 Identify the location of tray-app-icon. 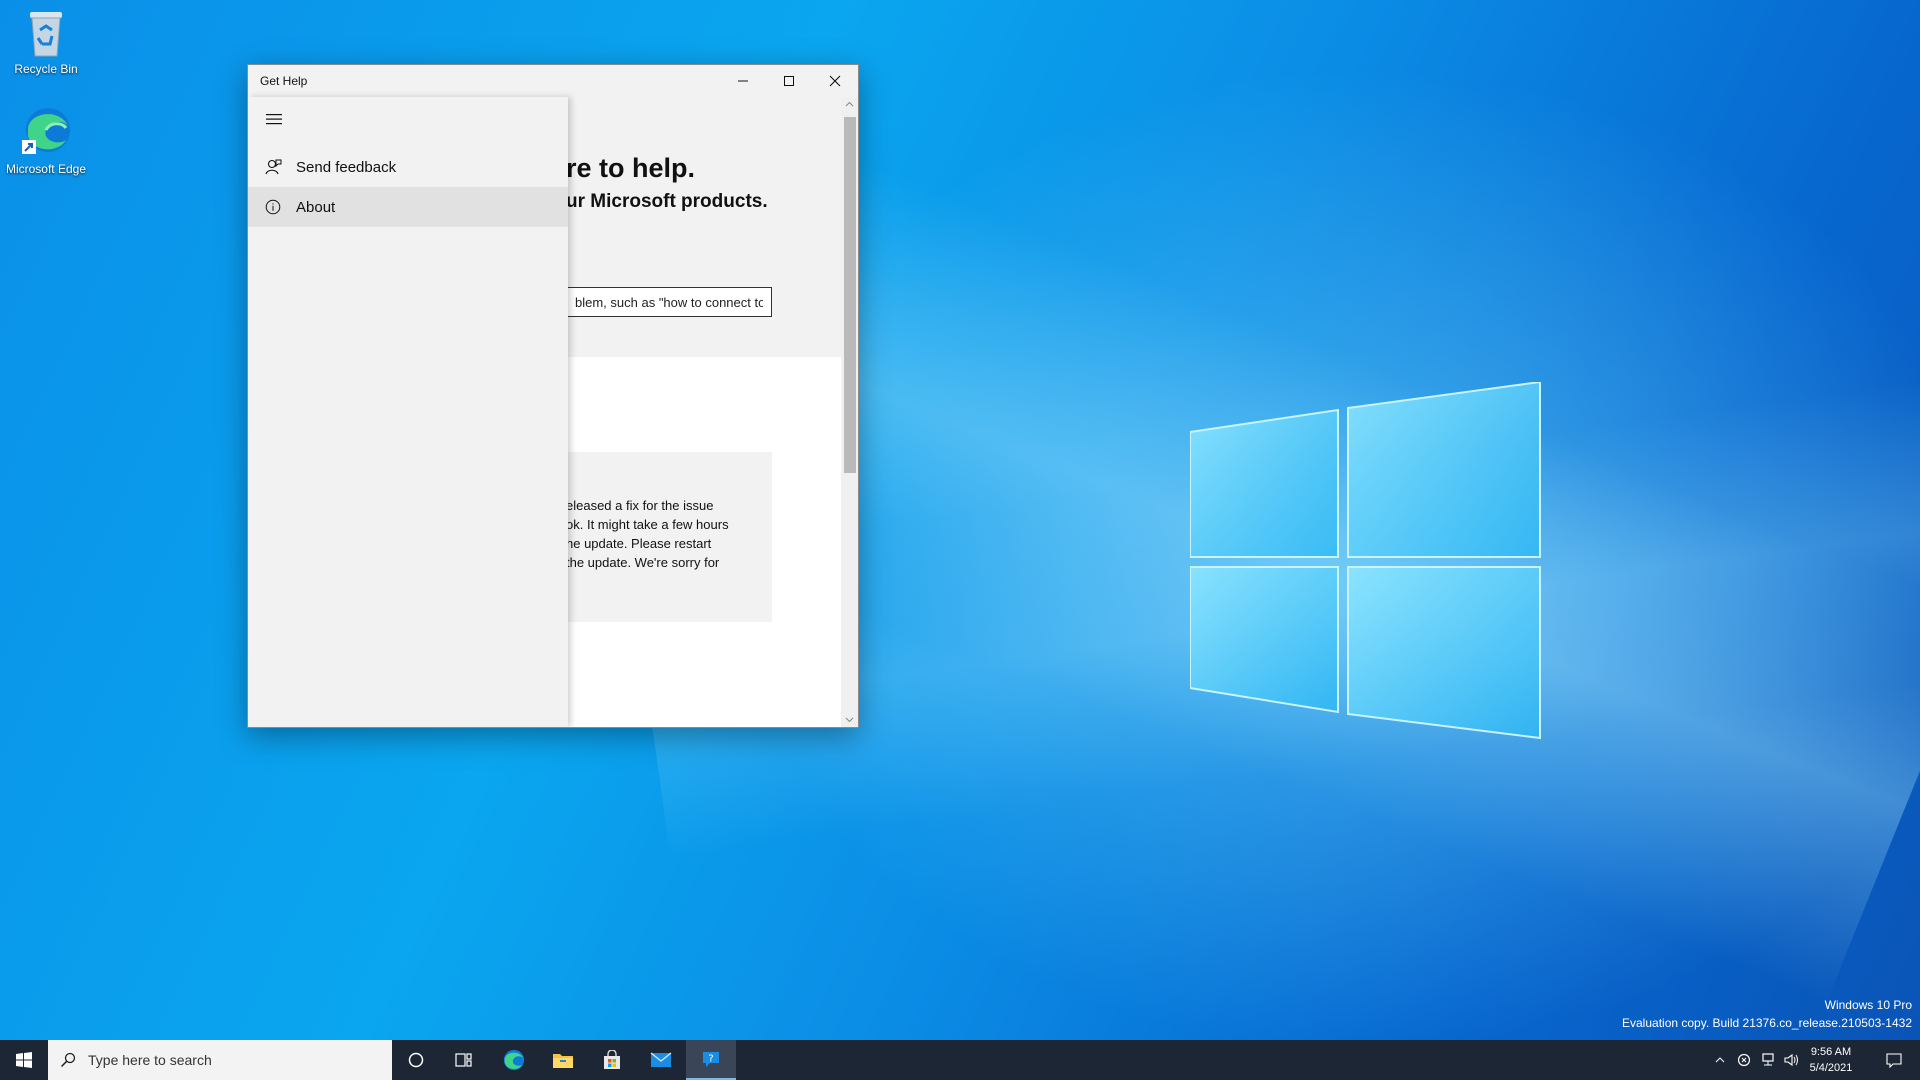
(1744, 1060).